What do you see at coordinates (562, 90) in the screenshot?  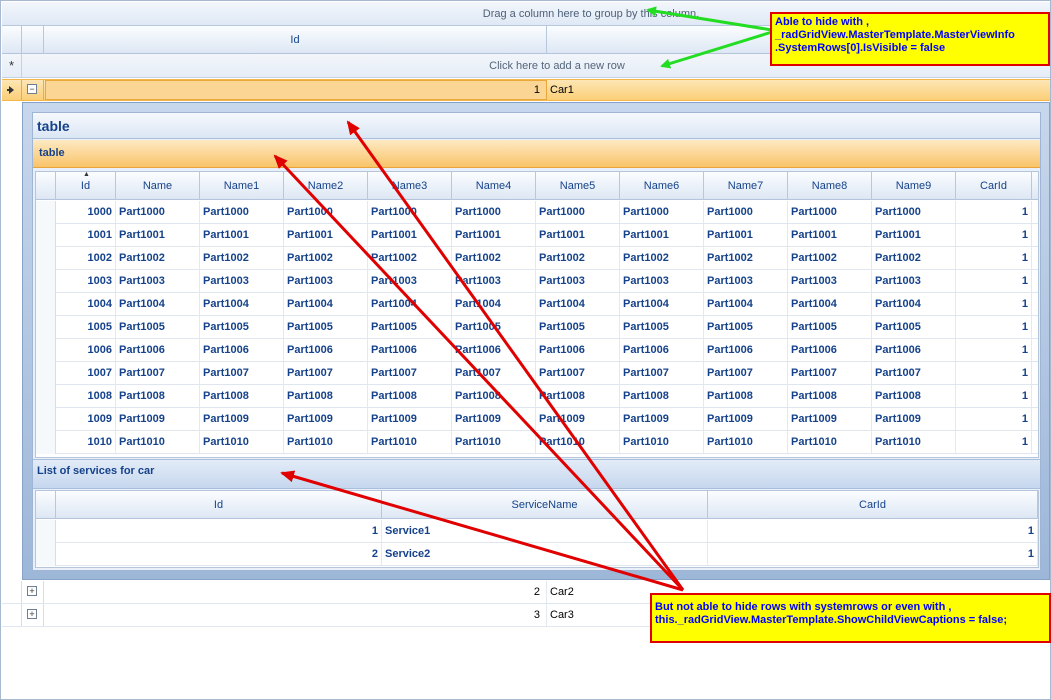 I see `cell-name: Car1` at bounding box center [562, 90].